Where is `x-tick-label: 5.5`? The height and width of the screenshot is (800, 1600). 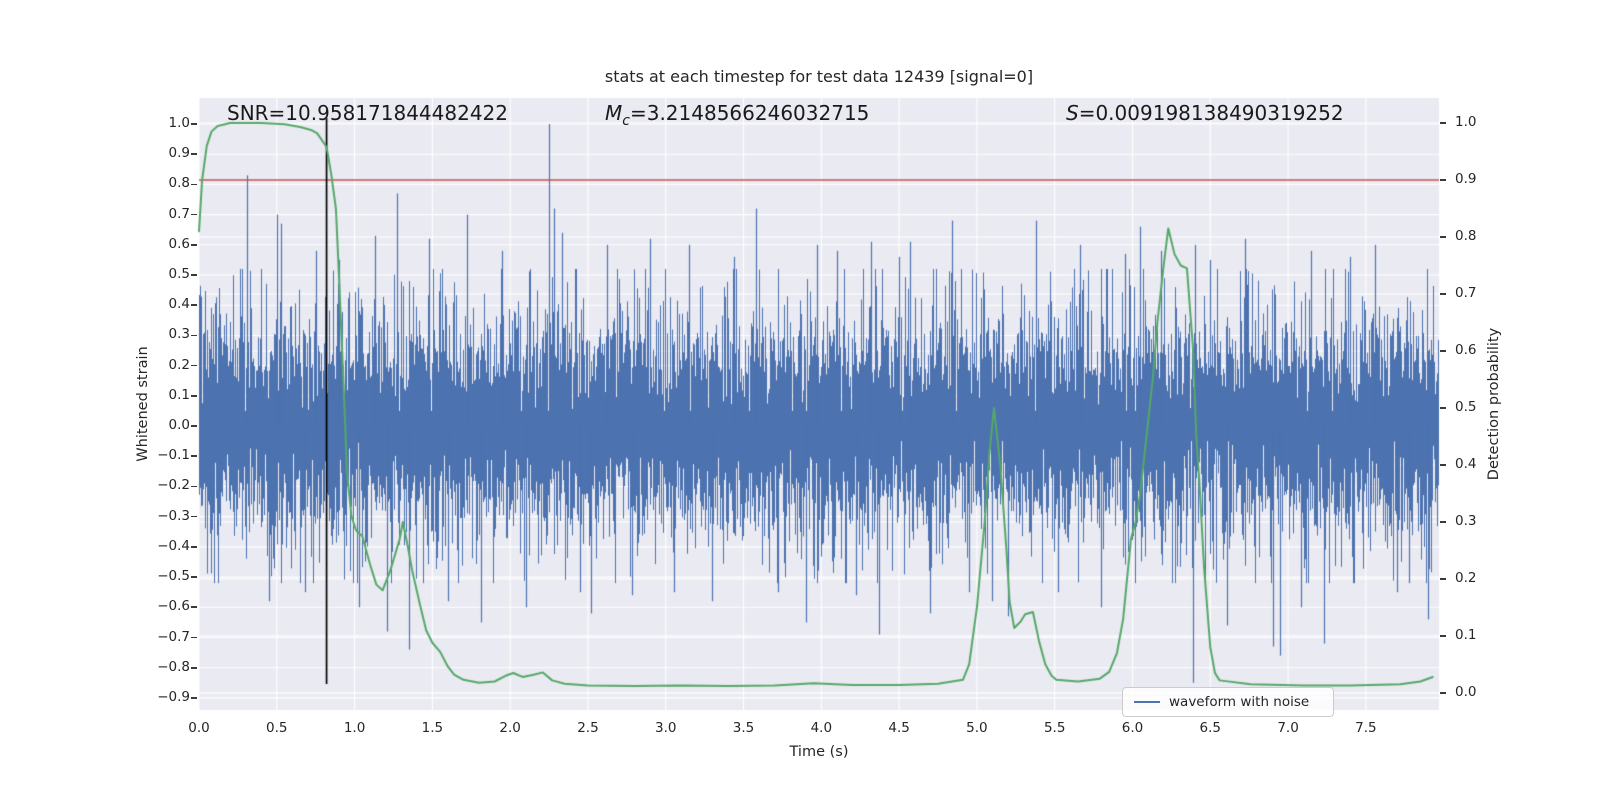
x-tick-label: 5.5 is located at coordinates (1054, 728).